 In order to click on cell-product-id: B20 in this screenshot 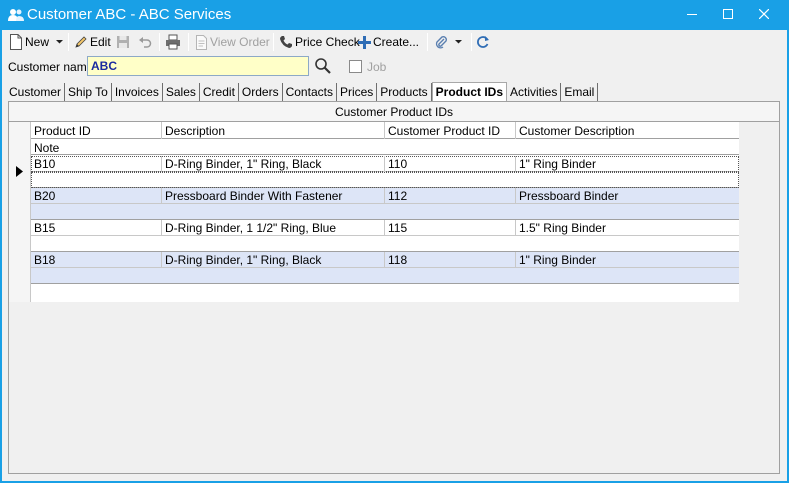, I will do `click(96, 196)`.